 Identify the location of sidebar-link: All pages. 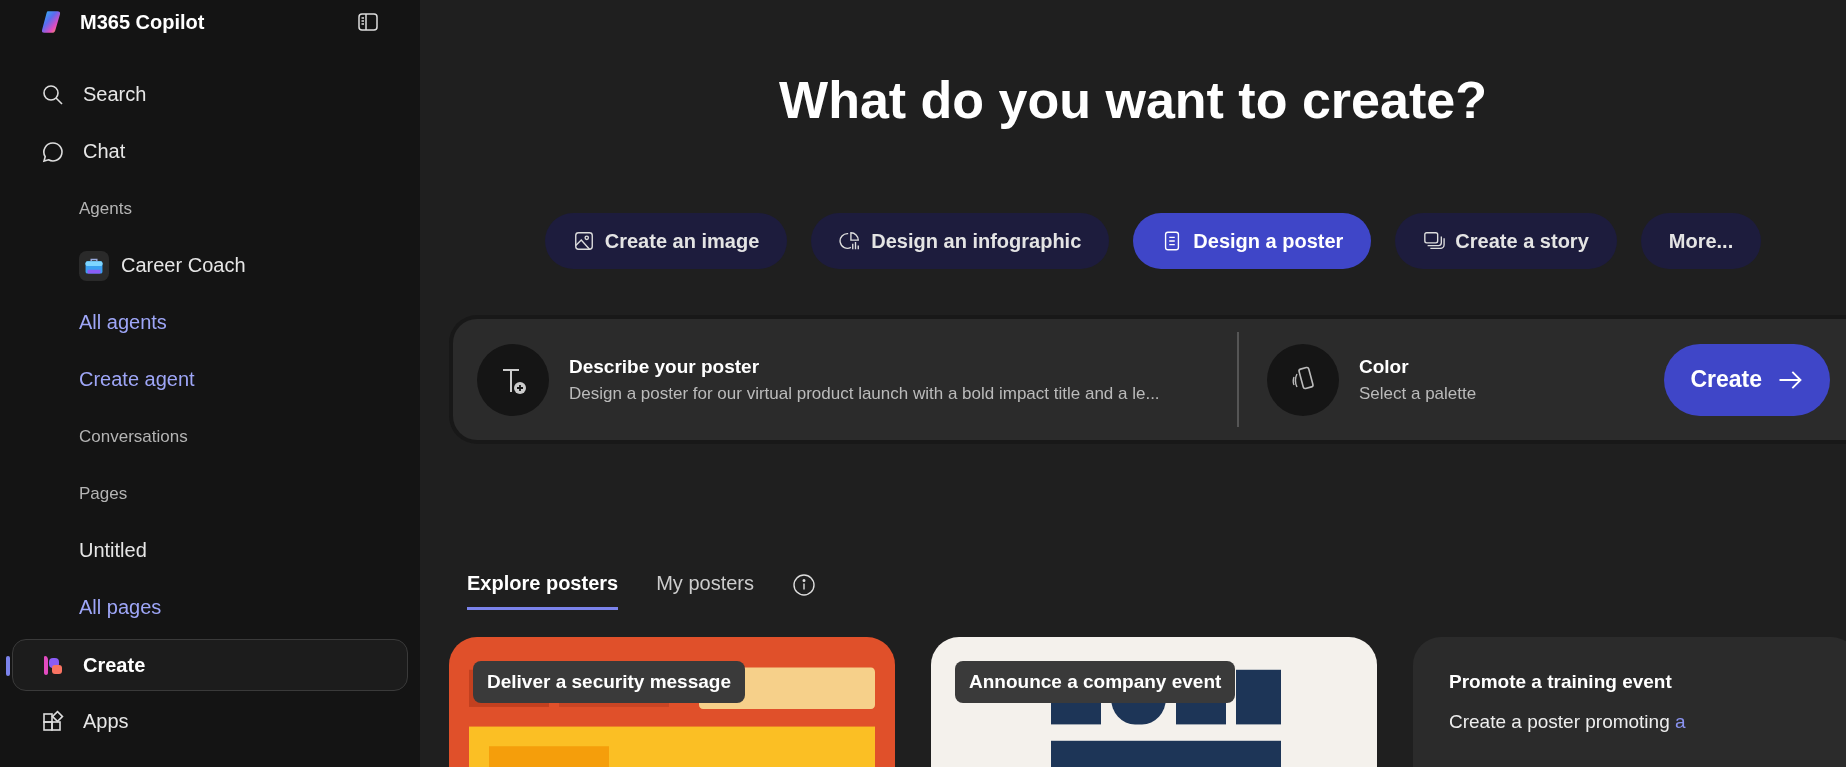
(120, 607).